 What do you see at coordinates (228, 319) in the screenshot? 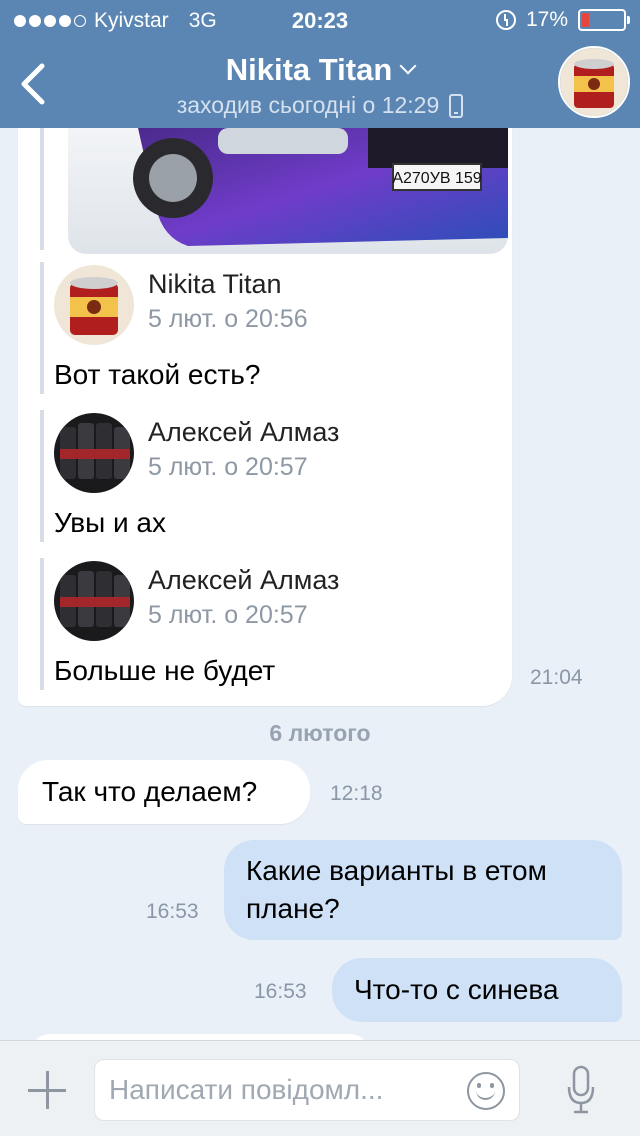
I see `forward-date: 5 лют. о 20:56` at bounding box center [228, 319].